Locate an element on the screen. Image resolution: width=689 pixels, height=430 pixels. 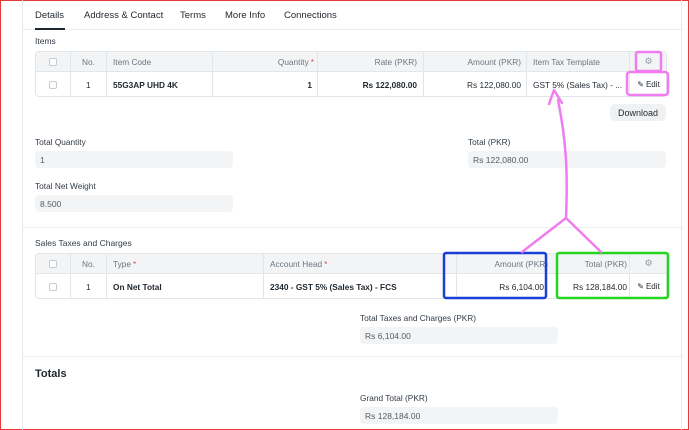
items-section-label: Items is located at coordinates (45, 41).